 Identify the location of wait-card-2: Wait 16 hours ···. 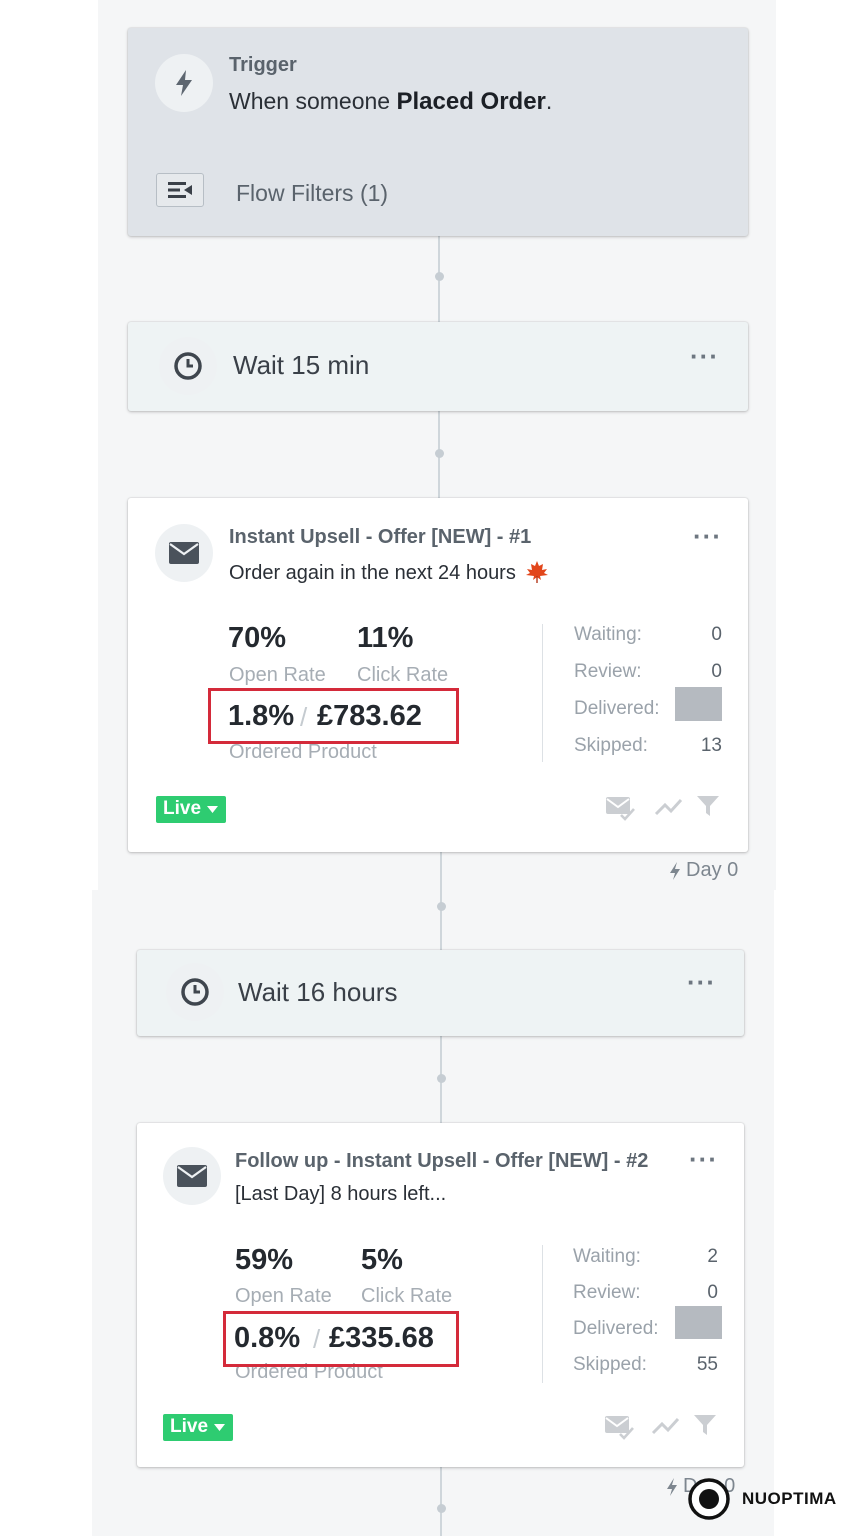
(440, 993).